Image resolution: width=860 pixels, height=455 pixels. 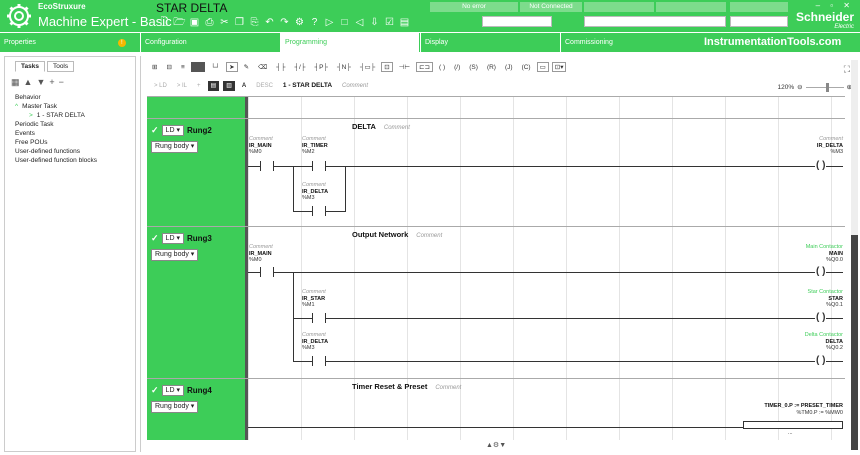 I want to click on view-il-icon: ▥, so click(x=229, y=86).